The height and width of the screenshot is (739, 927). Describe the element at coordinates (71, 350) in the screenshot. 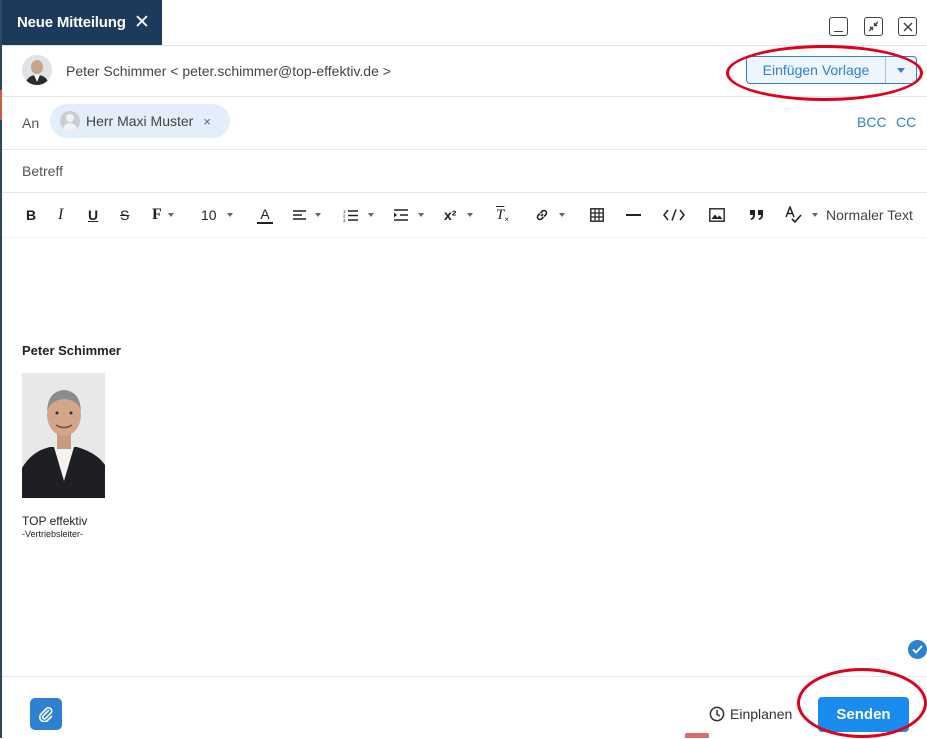

I see `signature-name: Peter Schimmer` at that location.